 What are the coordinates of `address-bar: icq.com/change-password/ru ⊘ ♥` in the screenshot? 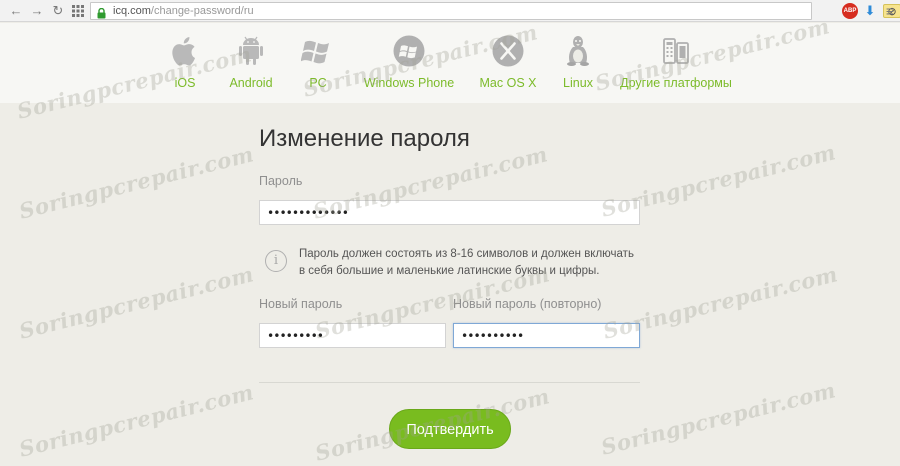 It's located at (495, 11).